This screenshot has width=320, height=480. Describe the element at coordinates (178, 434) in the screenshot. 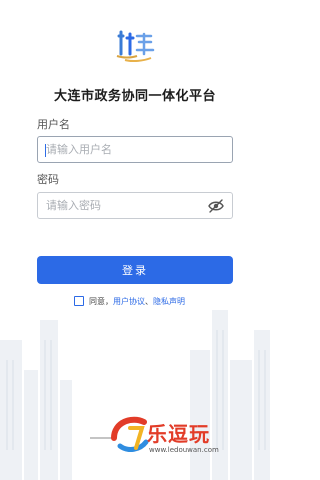

I see `watermark-text: 乐逗玩` at that location.